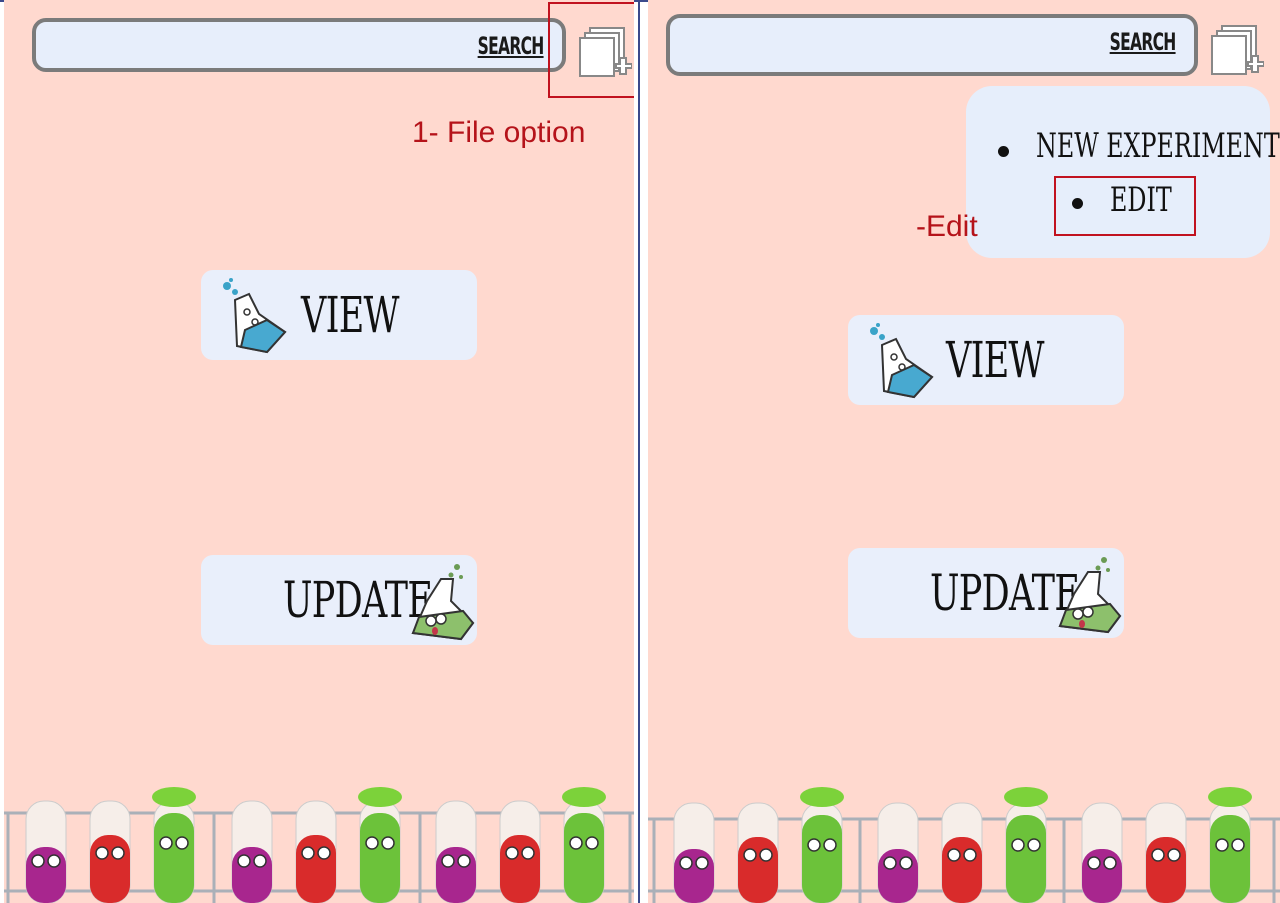  Describe the element at coordinates (591, 50) in the screenshot. I see `highlight-file-option` at that location.